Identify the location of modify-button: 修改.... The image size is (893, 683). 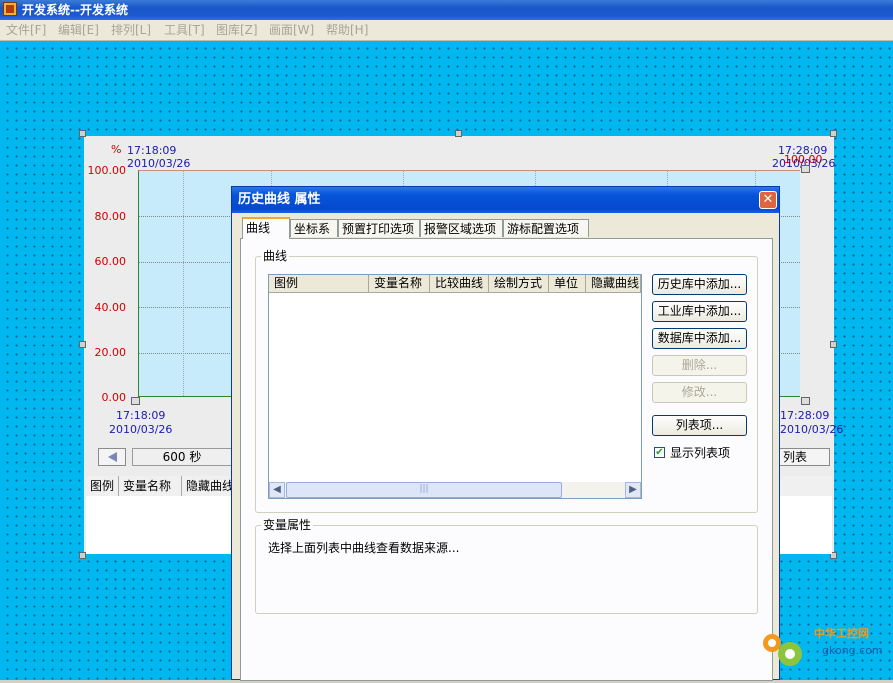
(699, 392).